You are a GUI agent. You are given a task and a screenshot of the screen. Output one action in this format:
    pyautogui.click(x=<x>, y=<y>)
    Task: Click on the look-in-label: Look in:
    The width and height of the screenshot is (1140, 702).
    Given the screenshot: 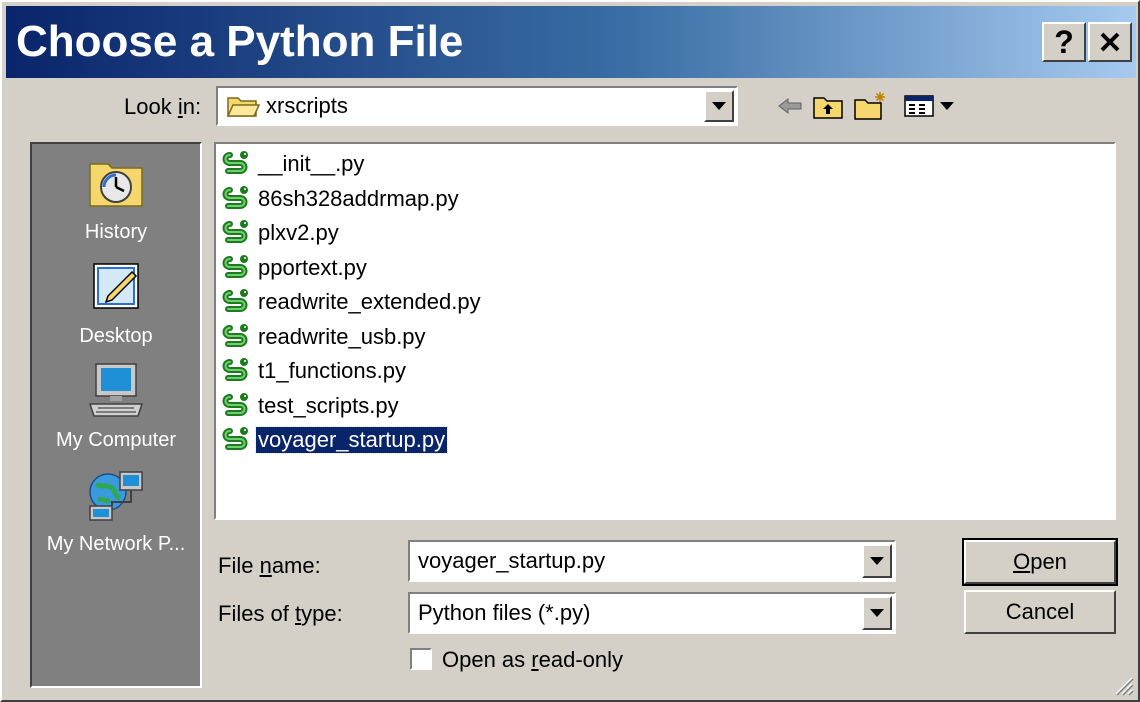 What is the action you would take?
    pyautogui.click(x=163, y=106)
    